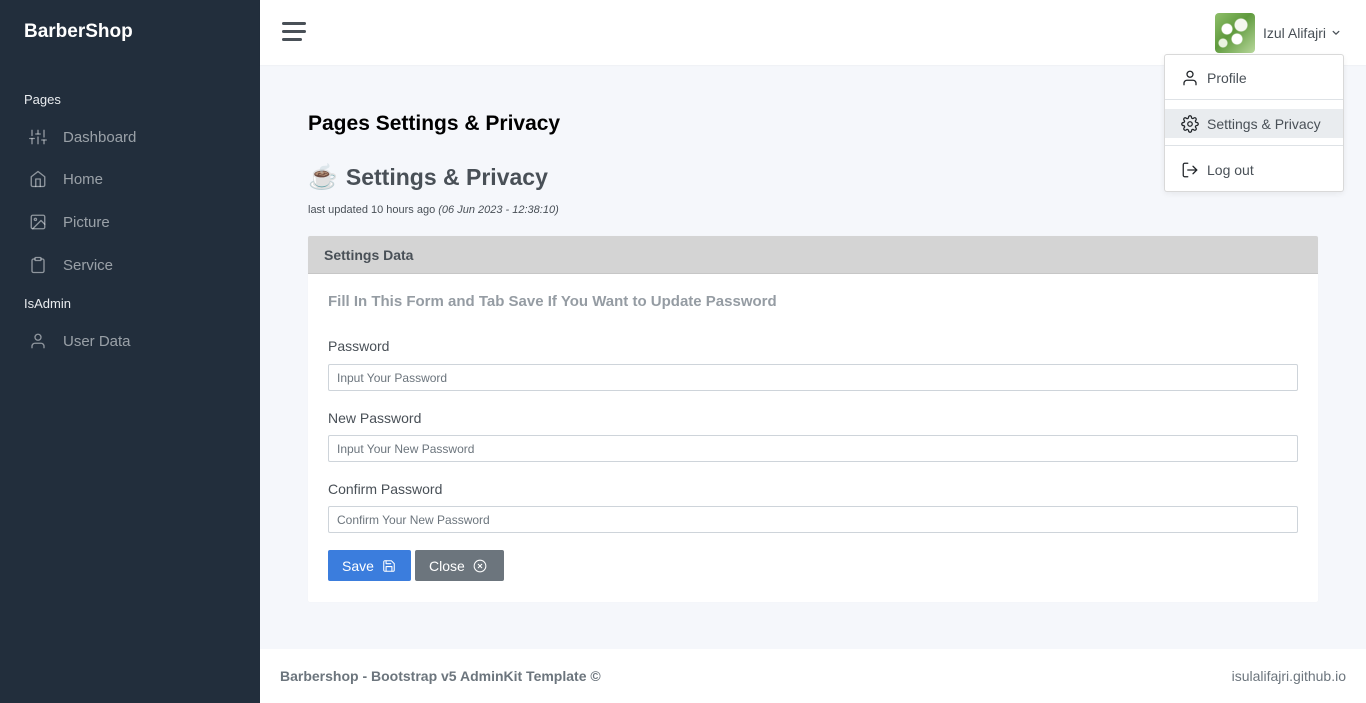 This screenshot has width=1366, height=703. Describe the element at coordinates (294, 32) in the screenshot. I see `sidebar-toggle-icon` at that location.